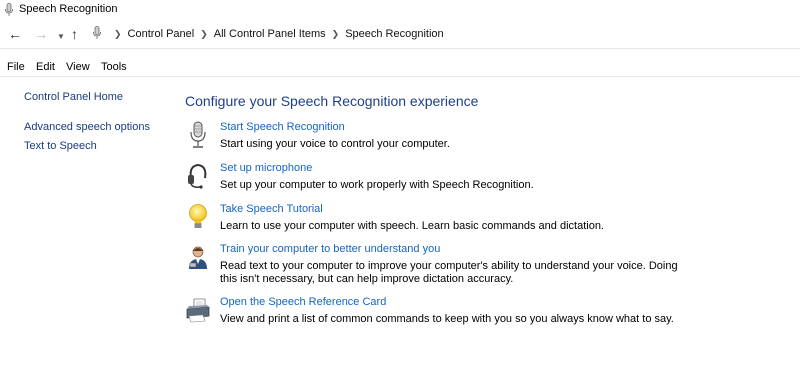 This screenshot has width=800, height=369. Describe the element at coordinates (198, 310) in the screenshot. I see `printer-icon` at that location.